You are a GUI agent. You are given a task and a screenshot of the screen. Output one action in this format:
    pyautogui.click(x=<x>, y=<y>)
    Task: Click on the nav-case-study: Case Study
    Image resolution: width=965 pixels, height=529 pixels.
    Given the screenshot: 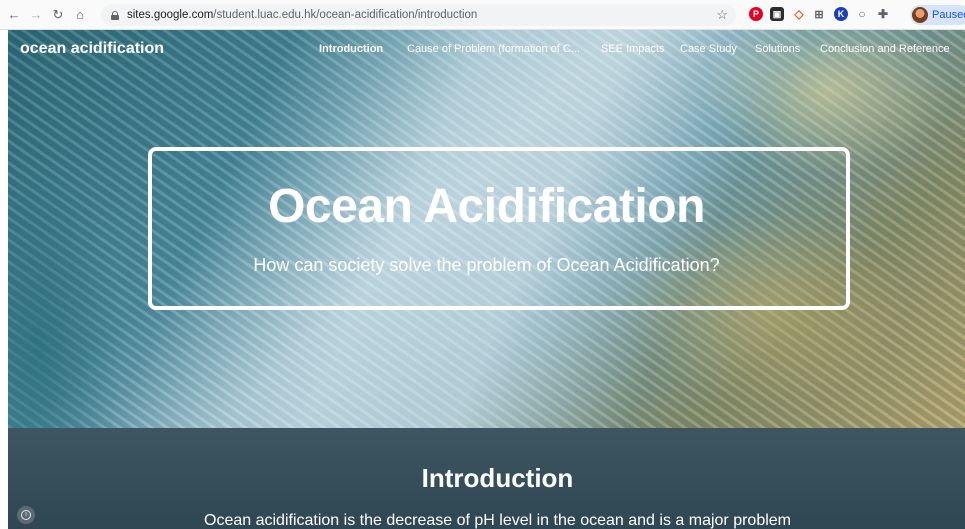 What is the action you would take?
    pyautogui.click(x=717, y=49)
    